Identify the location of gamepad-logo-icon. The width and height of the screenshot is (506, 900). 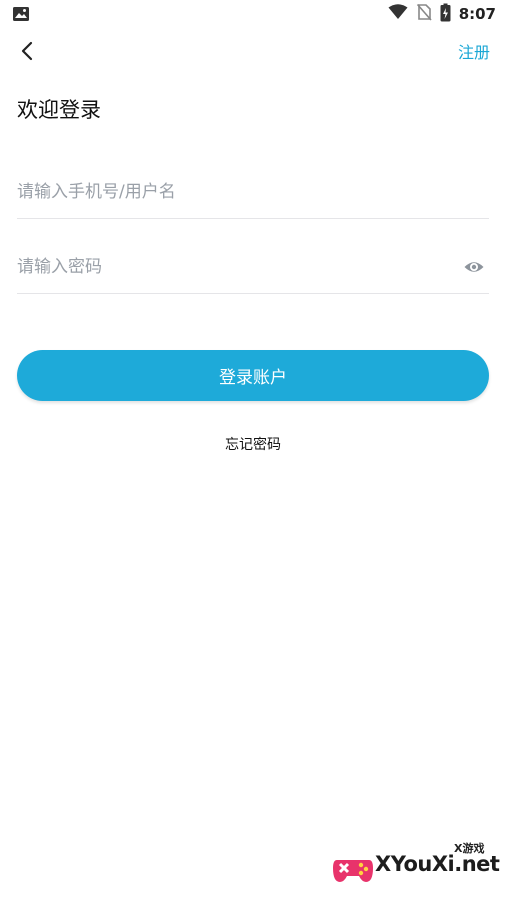
(353, 869).